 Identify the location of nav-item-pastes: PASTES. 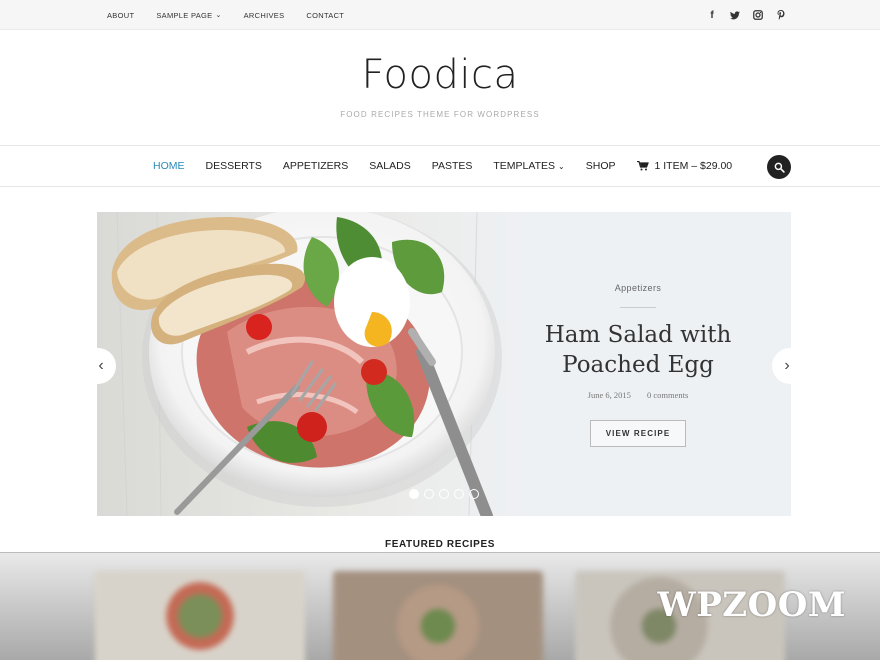
(452, 166).